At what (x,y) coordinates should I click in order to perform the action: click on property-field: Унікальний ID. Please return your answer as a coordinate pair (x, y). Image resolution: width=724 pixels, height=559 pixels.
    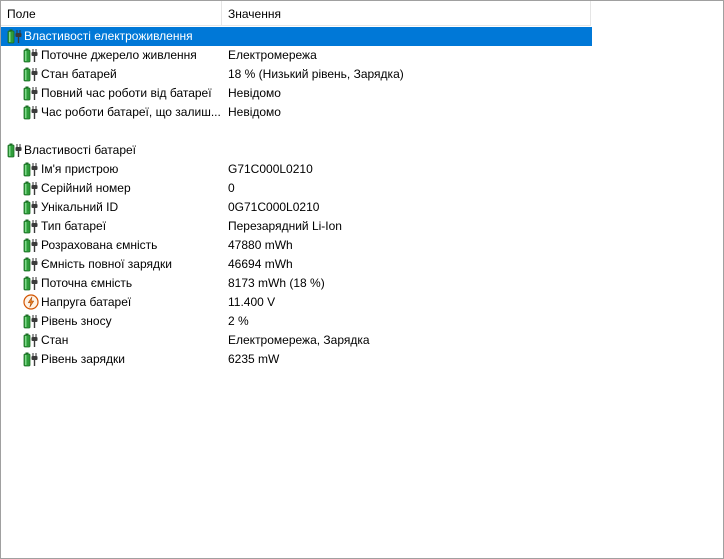
    Looking at the image, I should click on (80, 207).